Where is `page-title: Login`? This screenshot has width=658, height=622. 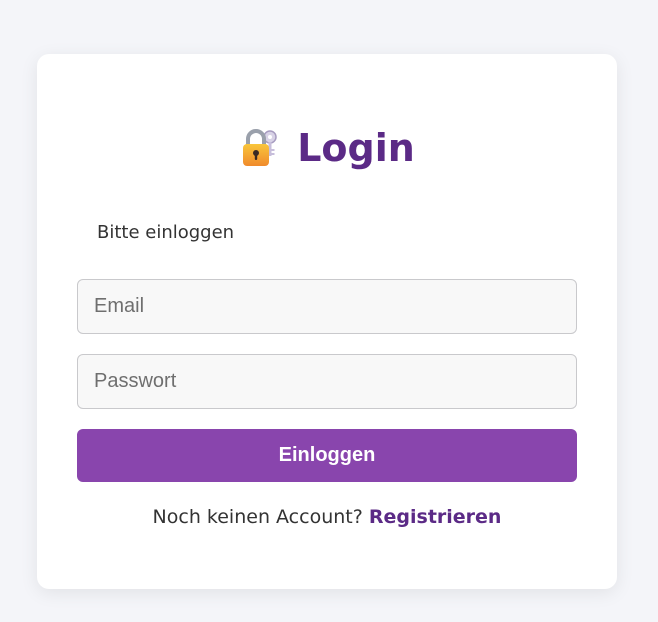
page-title: Login is located at coordinates (356, 148).